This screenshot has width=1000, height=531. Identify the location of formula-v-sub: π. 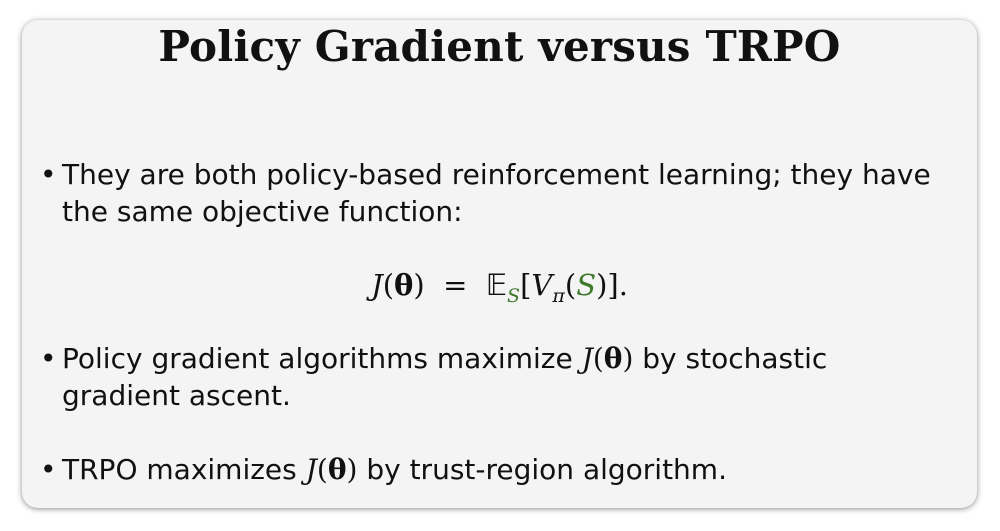
(558, 296).